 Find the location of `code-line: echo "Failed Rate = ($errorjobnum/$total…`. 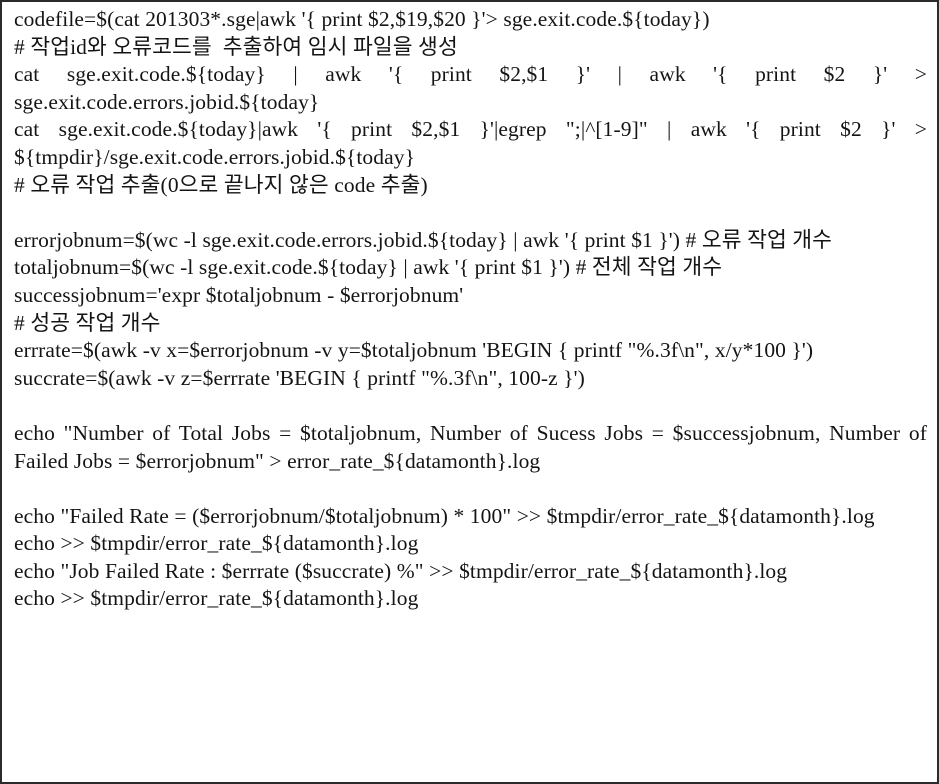

code-line: echo "Failed Rate = ($errorjobnum/$total… is located at coordinates (444, 515).